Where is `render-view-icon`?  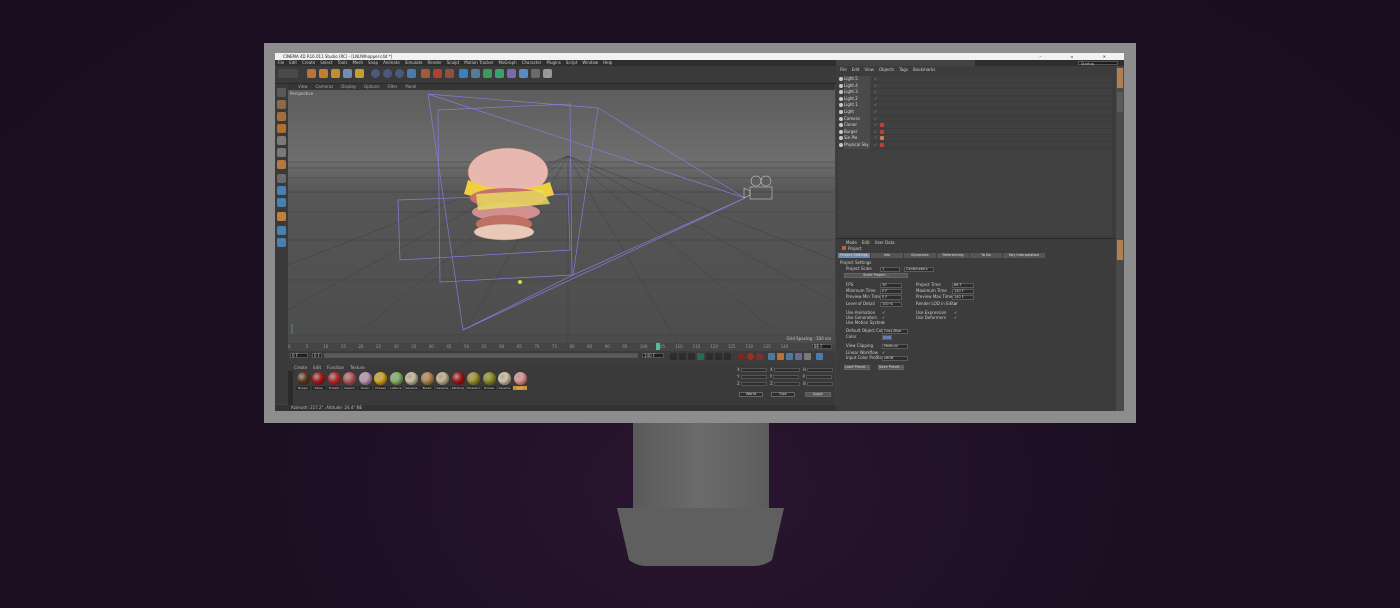
render-view-icon is located at coordinates (425, 73).